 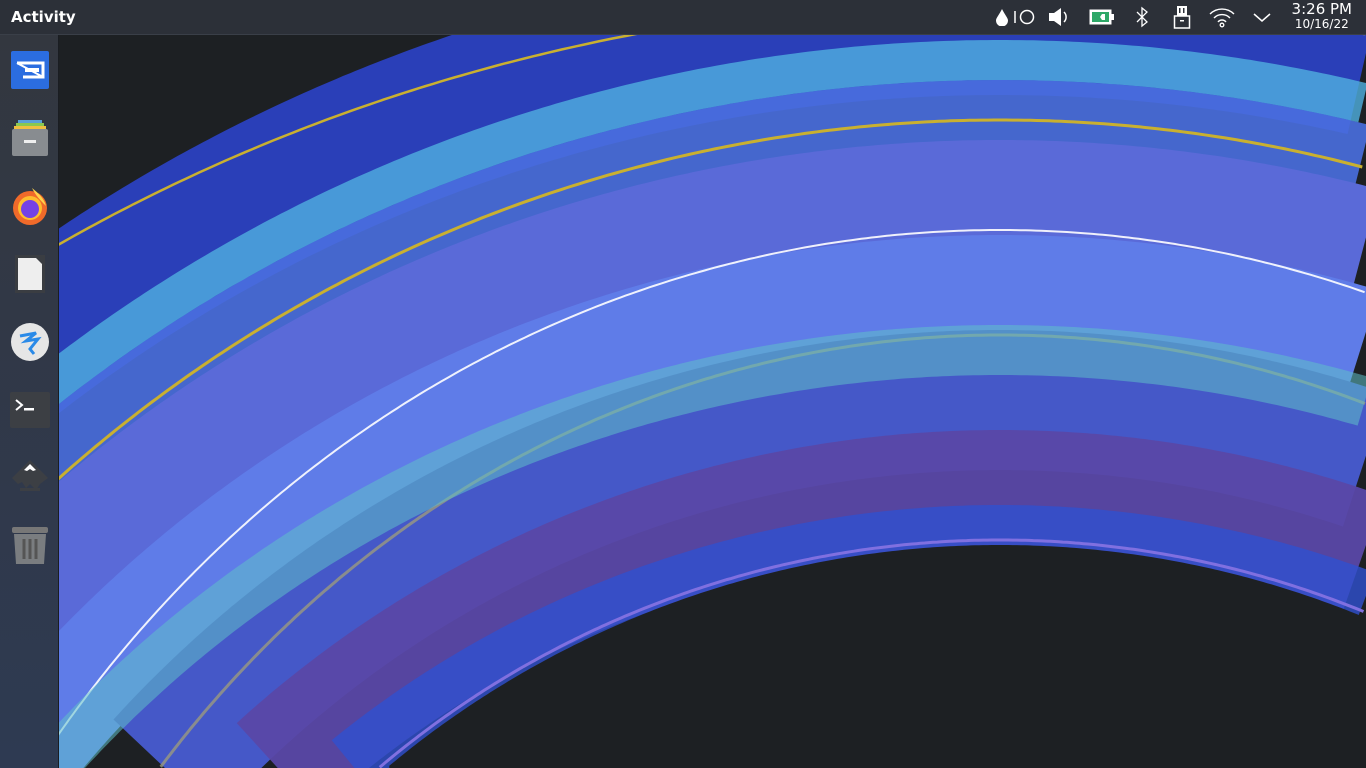 What do you see at coordinates (1102, 17) in the screenshot?
I see `battery-charging-icon` at bounding box center [1102, 17].